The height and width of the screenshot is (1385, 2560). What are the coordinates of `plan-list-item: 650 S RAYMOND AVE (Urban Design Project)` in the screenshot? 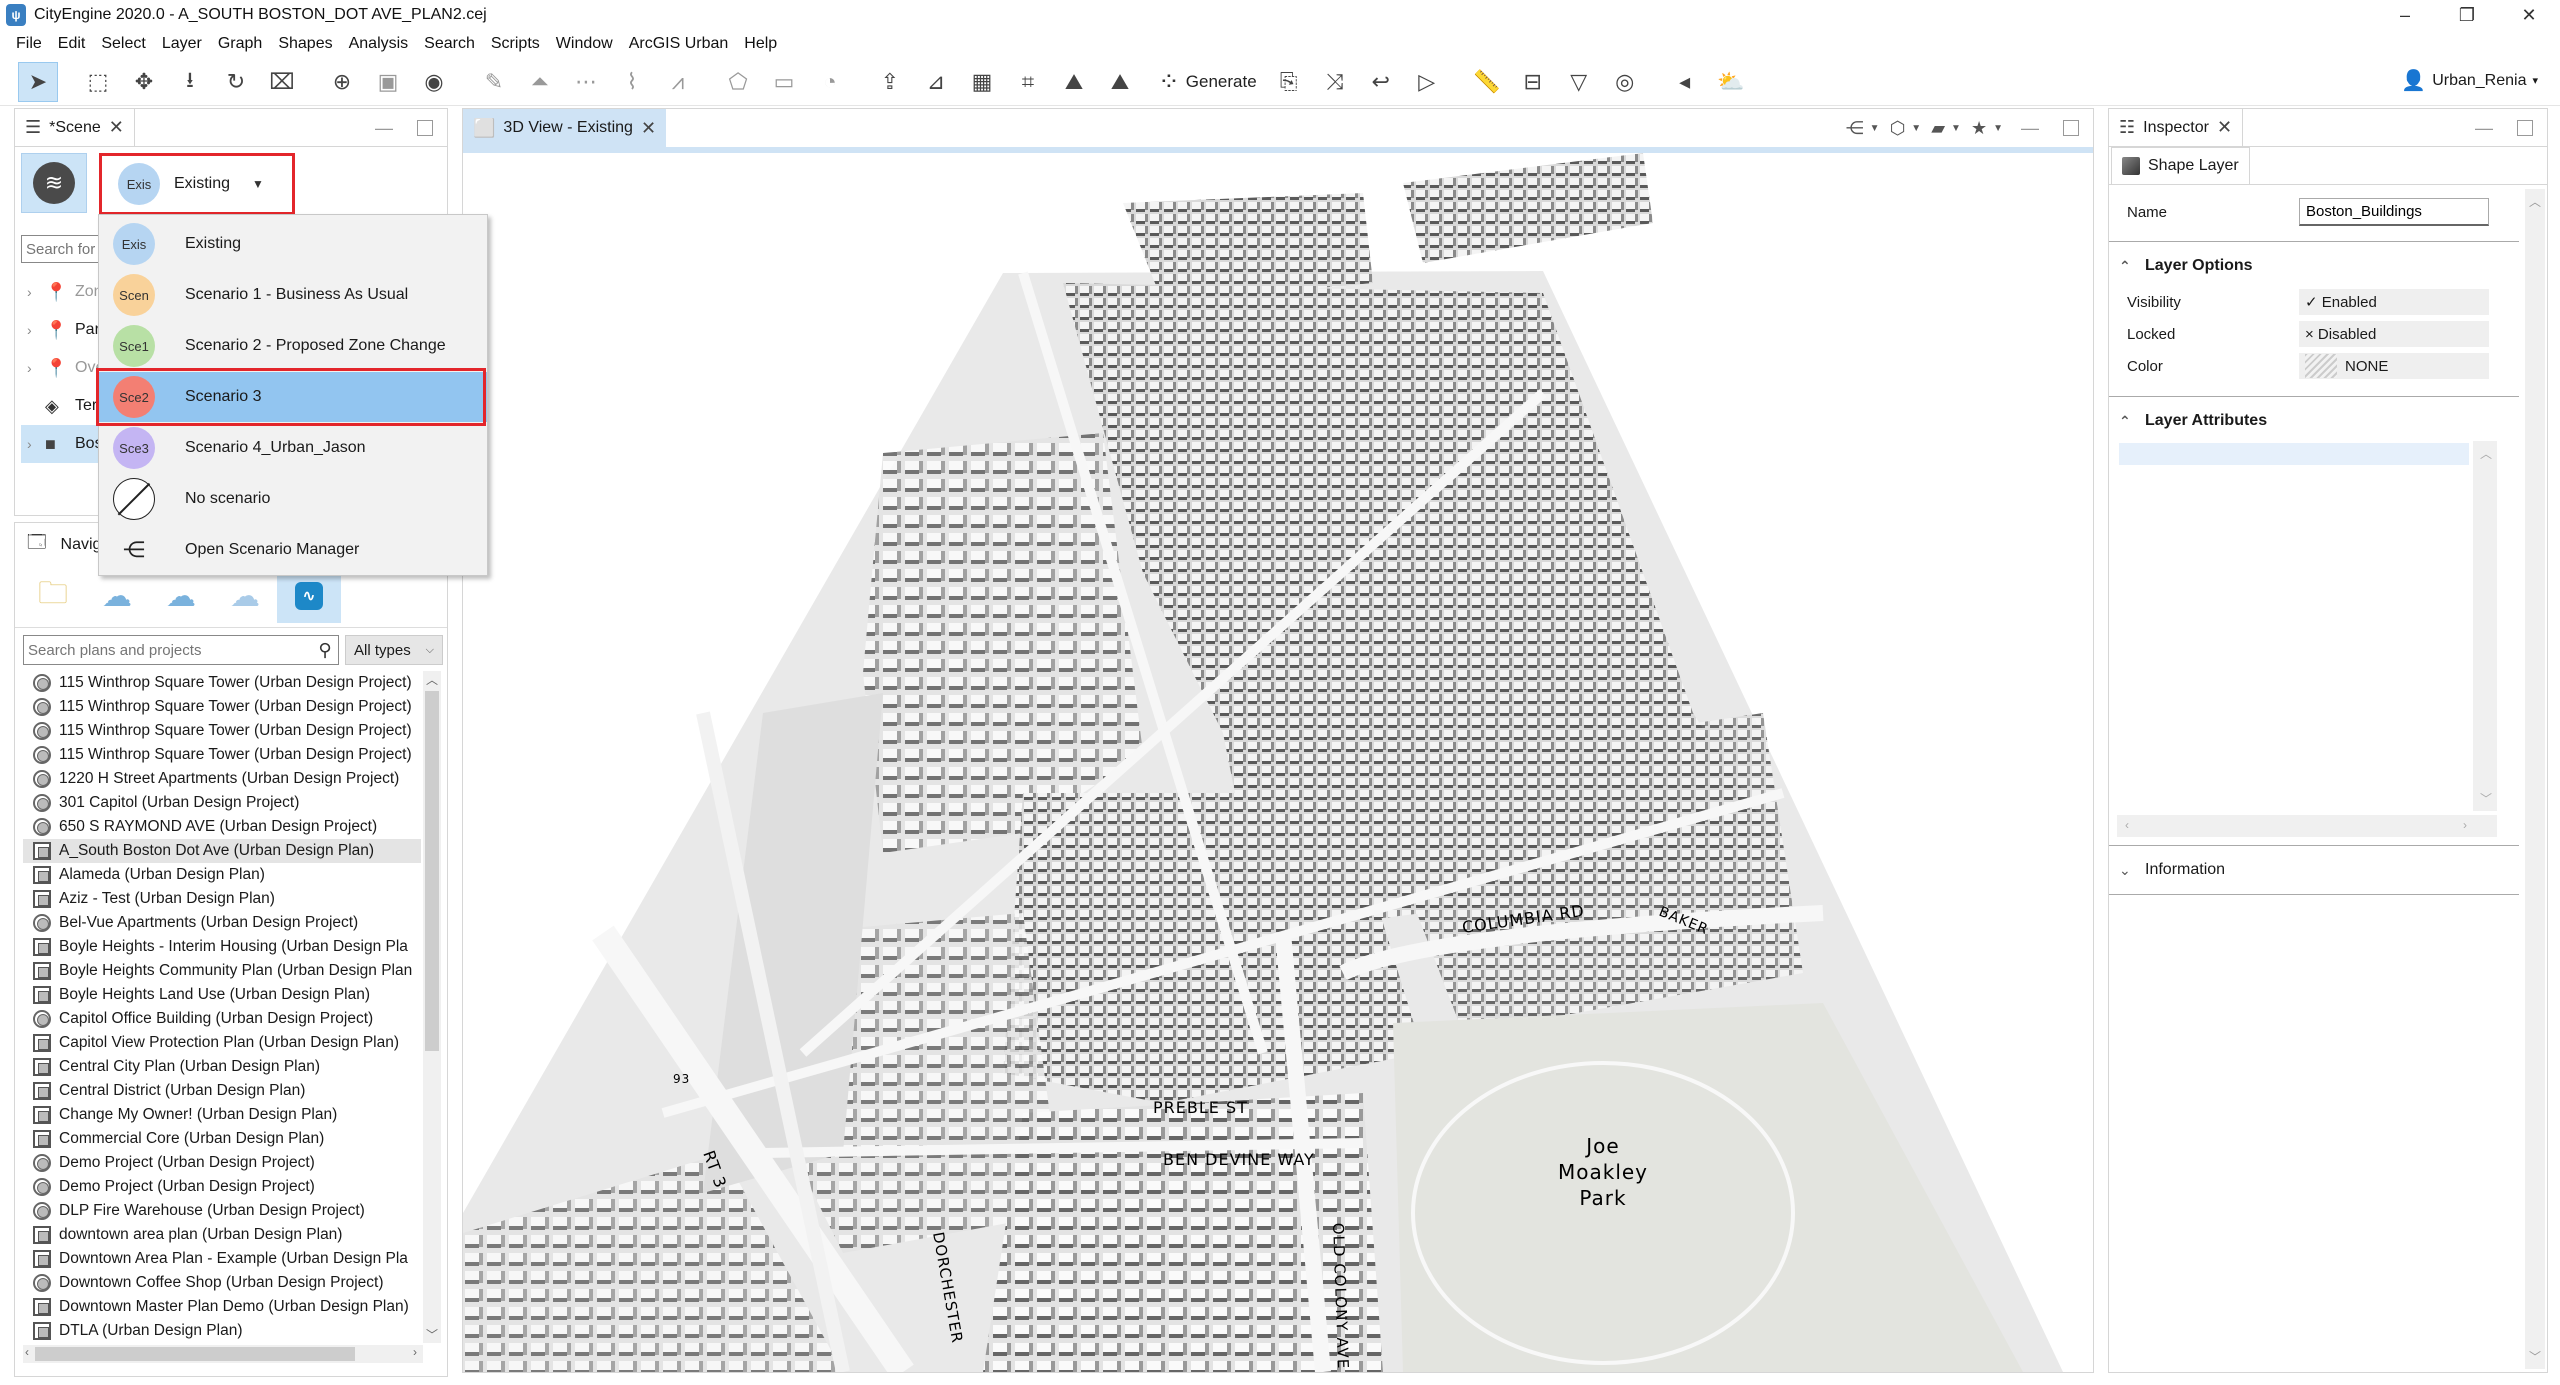 It's located at (222, 827).